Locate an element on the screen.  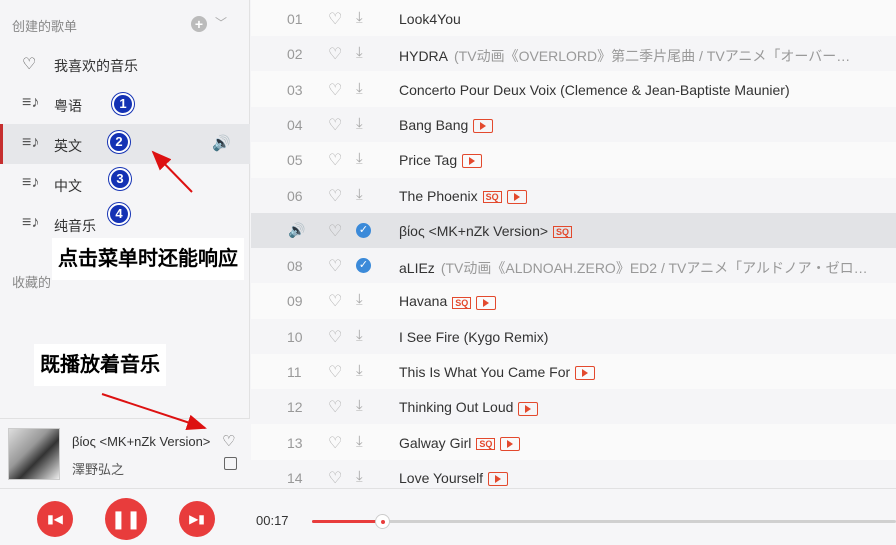
song-row: 04 ♡ ⤓ Bang Bang is located at coordinates (573, 124).